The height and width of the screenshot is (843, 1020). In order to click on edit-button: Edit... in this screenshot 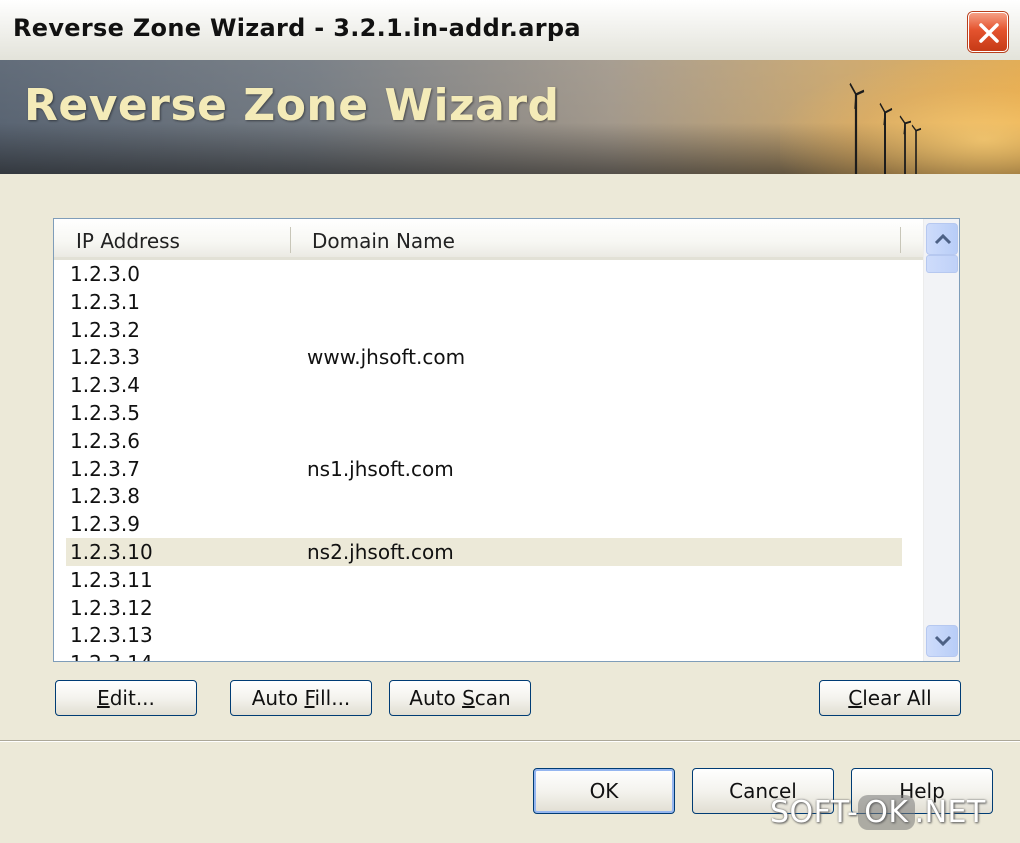, I will do `click(126, 698)`.